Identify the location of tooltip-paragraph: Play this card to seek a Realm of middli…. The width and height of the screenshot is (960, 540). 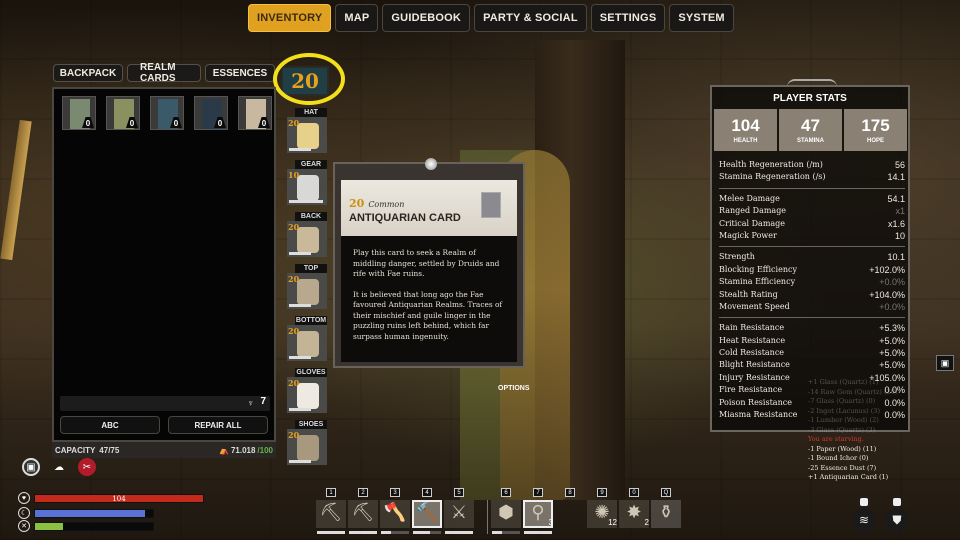
(426, 263).